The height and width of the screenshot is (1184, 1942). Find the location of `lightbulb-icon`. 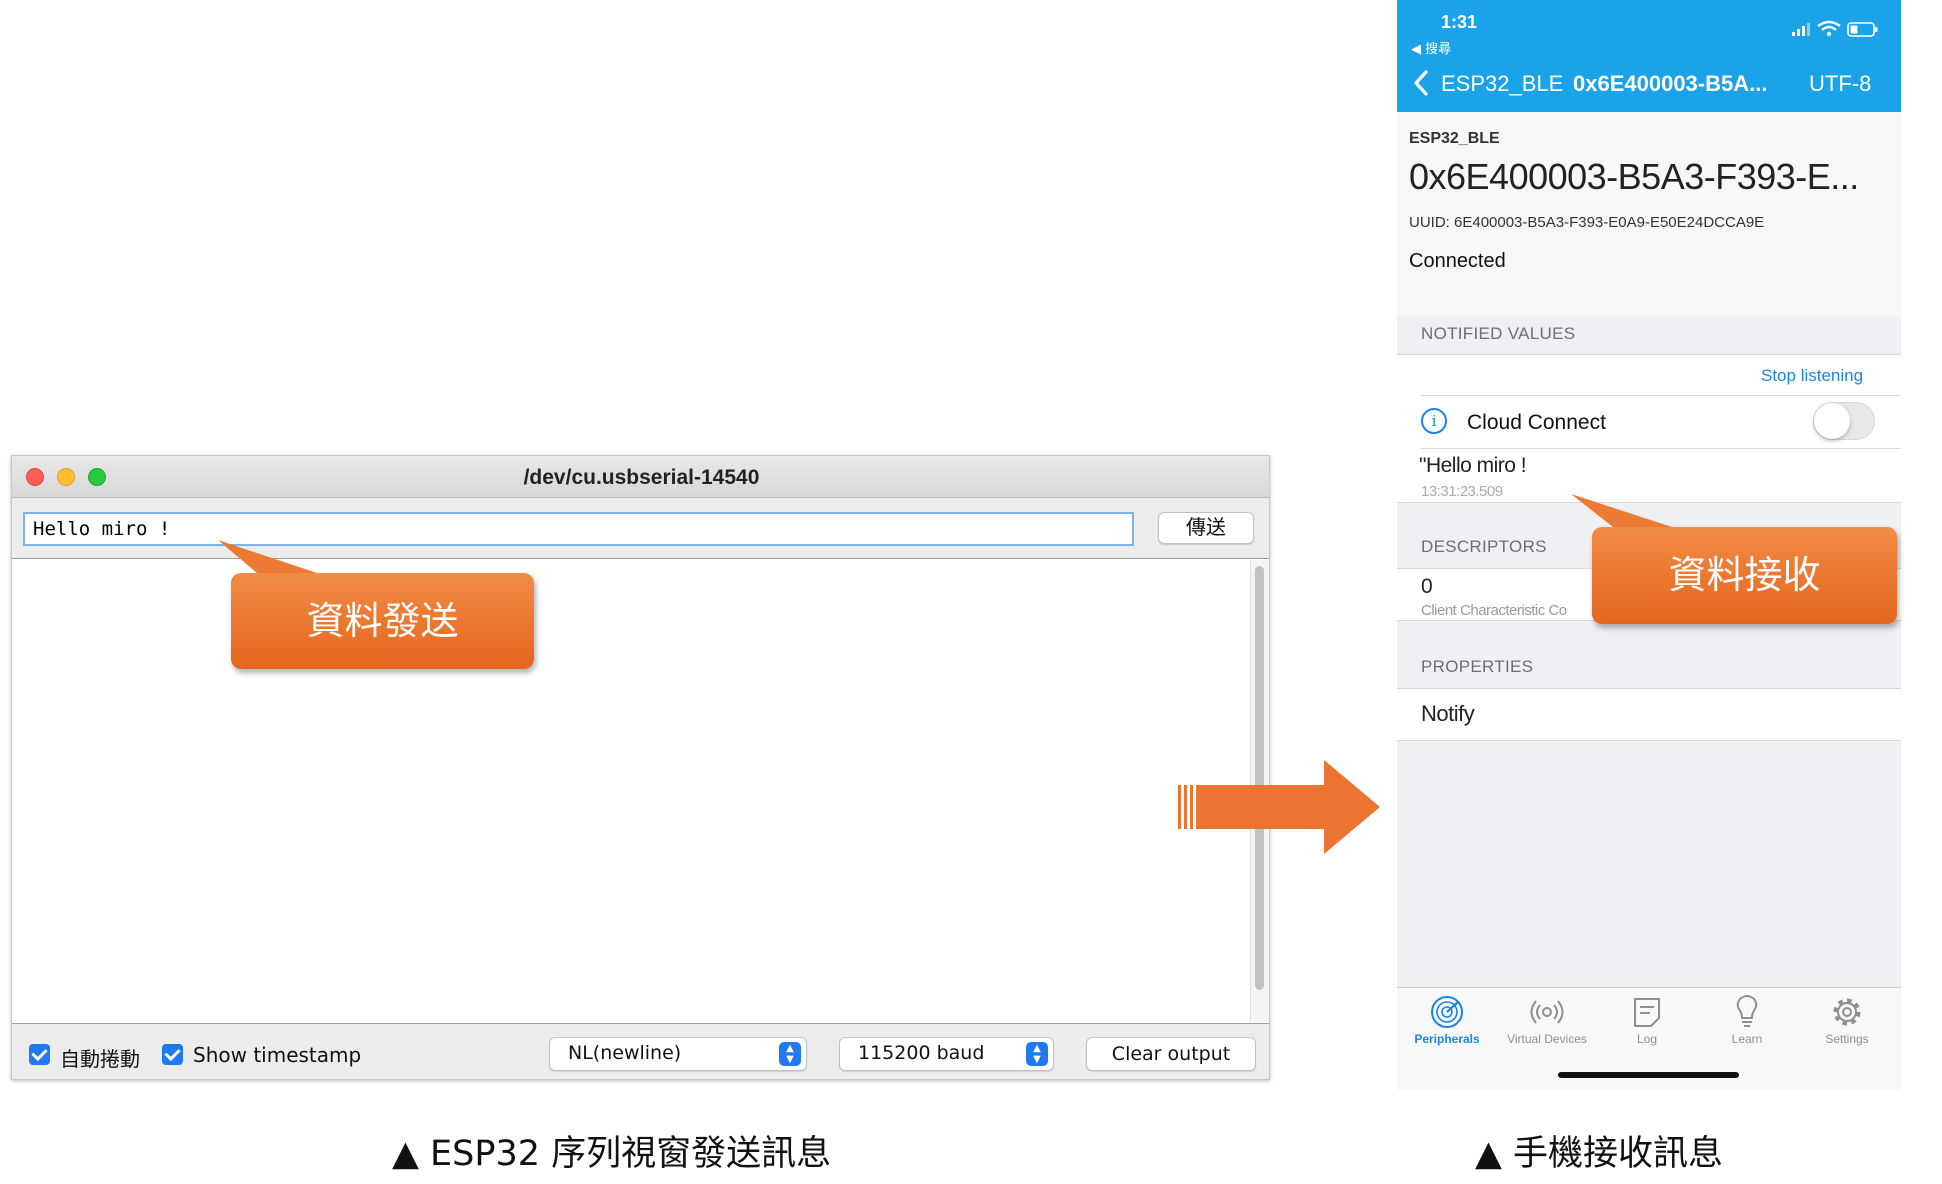

lightbulb-icon is located at coordinates (1747, 1011).